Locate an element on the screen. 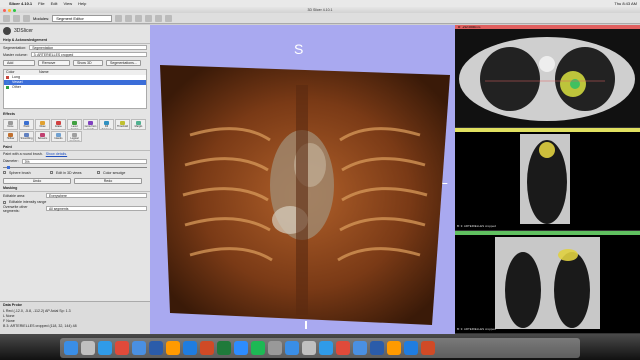  effect-button-margin: Margin is located at coordinates (138, 124).